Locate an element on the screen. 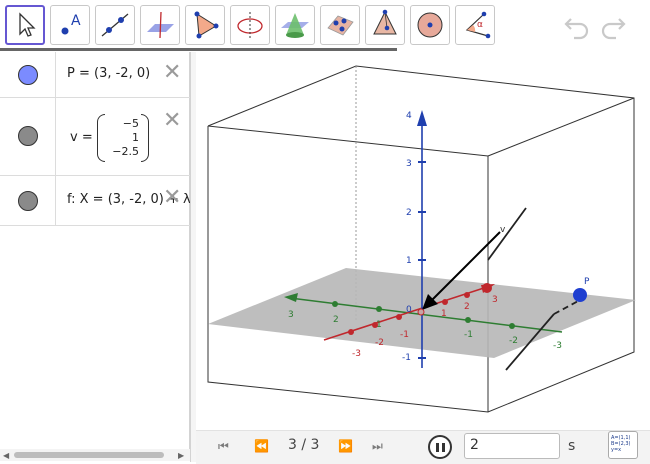  x-label-neg3: -3 is located at coordinates (356, 354).